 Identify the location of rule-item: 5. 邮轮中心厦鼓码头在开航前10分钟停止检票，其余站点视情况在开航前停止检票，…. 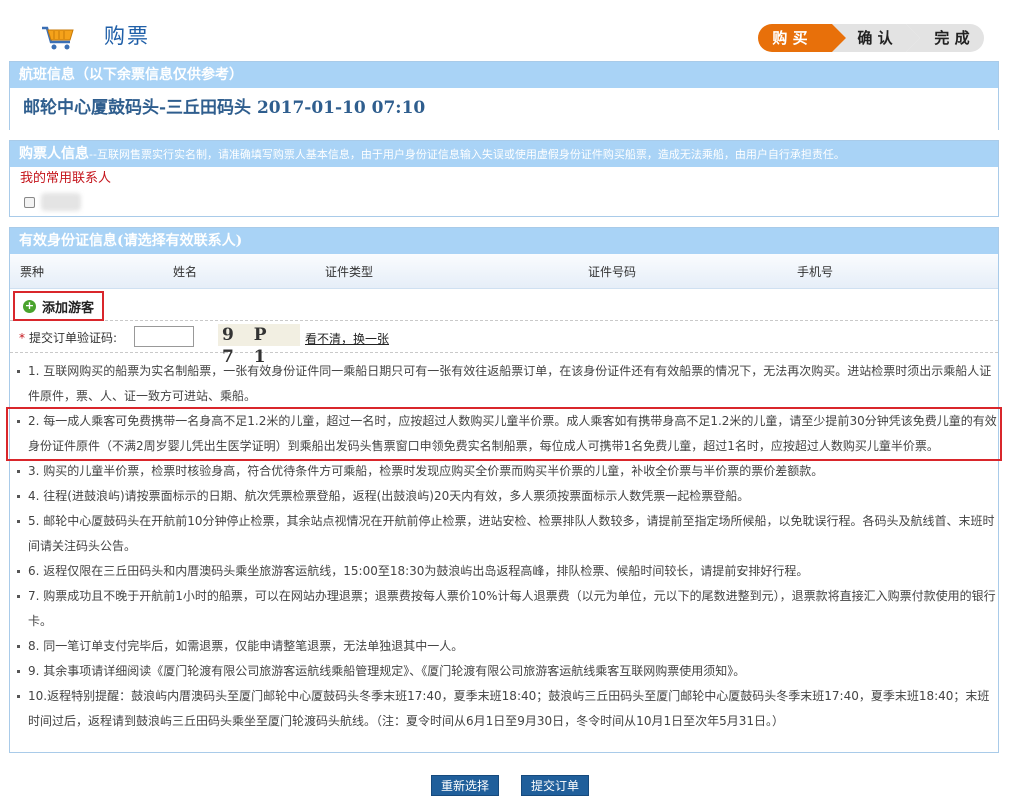
(507, 534).